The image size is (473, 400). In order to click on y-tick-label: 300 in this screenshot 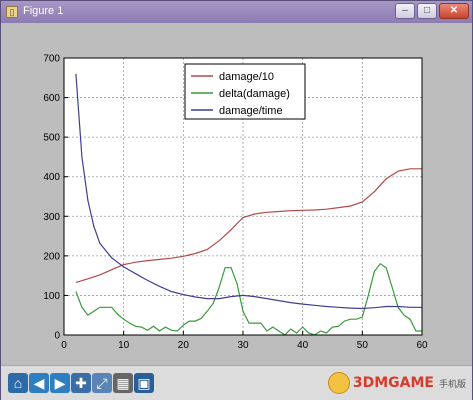, I will do `click(51, 217)`.